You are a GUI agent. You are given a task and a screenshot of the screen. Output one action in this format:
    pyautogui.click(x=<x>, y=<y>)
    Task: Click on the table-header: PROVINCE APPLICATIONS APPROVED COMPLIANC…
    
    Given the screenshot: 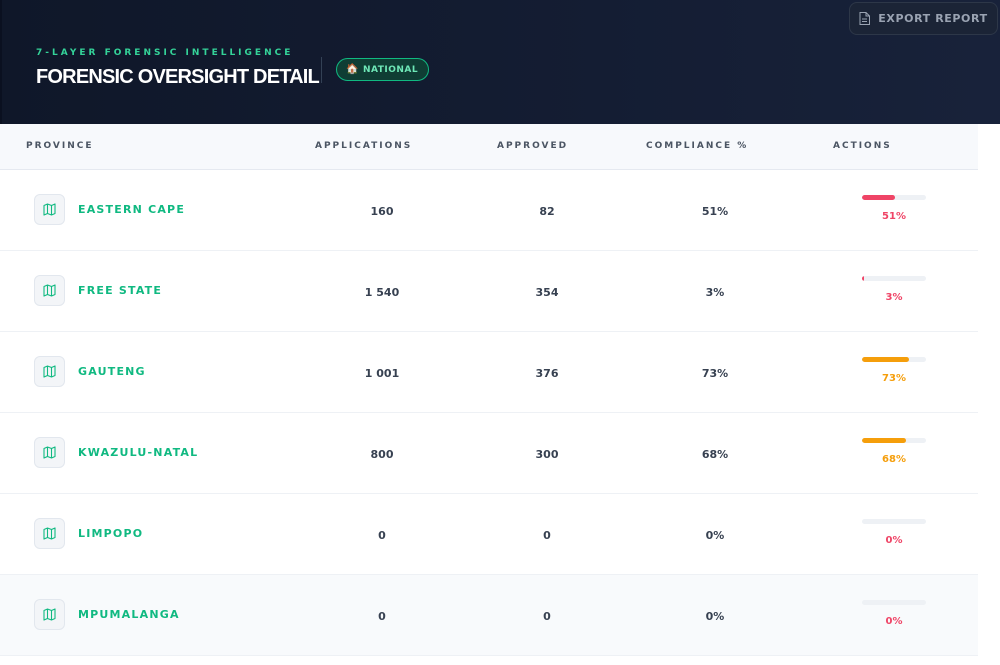 What is the action you would take?
    pyautogui.click(x=489, y=147)
    